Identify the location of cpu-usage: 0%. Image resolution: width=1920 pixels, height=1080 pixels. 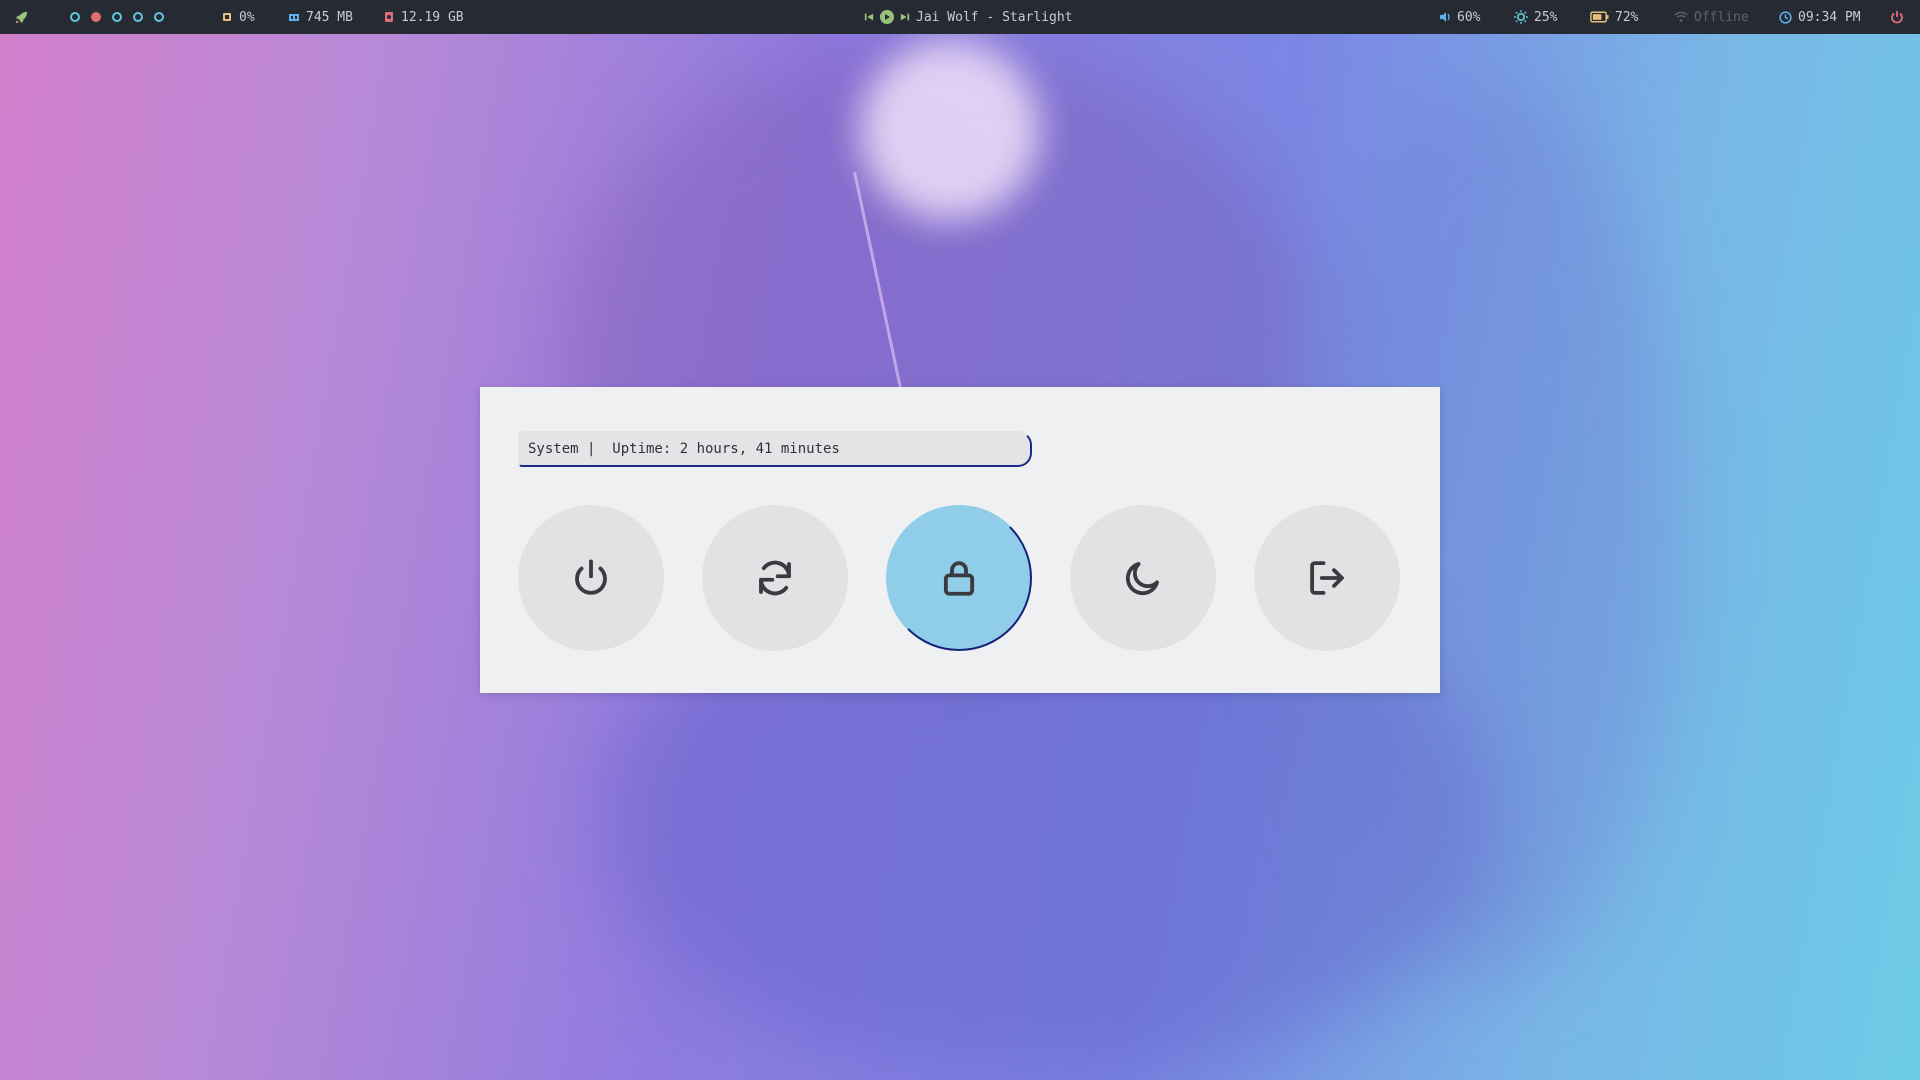
(247, 17).